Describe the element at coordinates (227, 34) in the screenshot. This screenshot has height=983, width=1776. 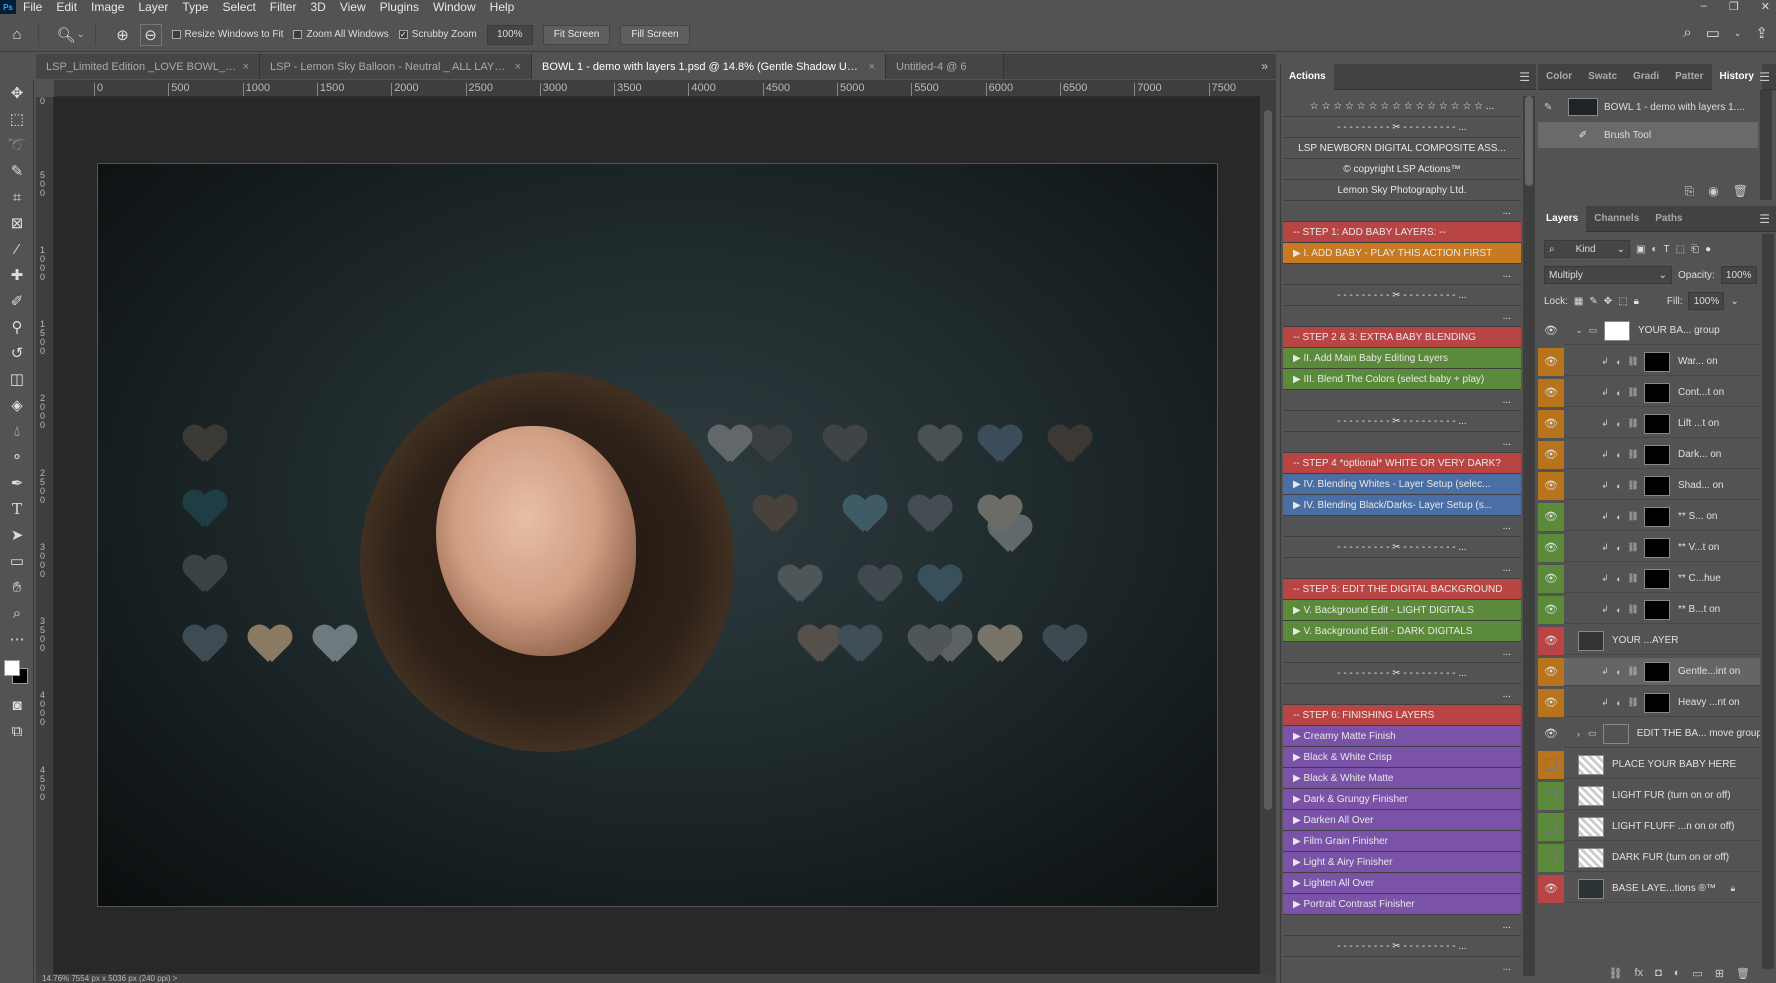
I see `resize-windows-checkbox: Resize Windows to Fit` at that location.